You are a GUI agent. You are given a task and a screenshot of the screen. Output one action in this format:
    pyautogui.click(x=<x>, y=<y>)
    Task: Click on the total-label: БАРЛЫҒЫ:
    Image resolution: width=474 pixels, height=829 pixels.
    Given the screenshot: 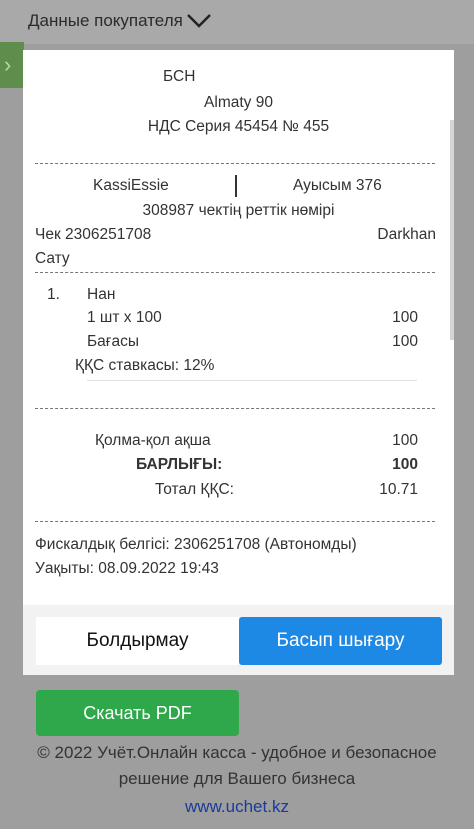 What is the action you would take?
    pyautogui.click(x=179, y=464)
    